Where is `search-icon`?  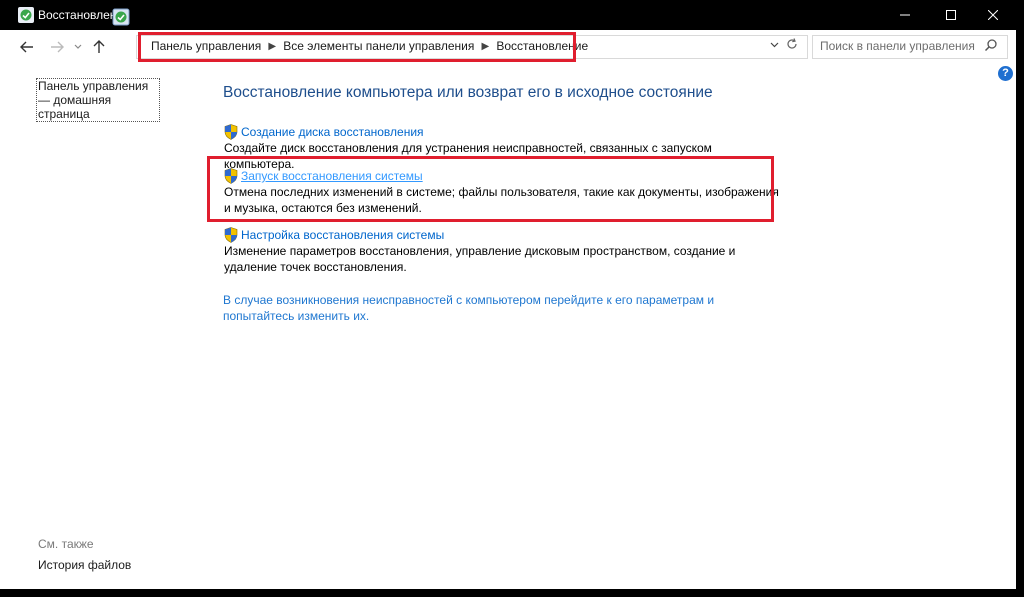 search-icon is located at coordinates (991, 45).